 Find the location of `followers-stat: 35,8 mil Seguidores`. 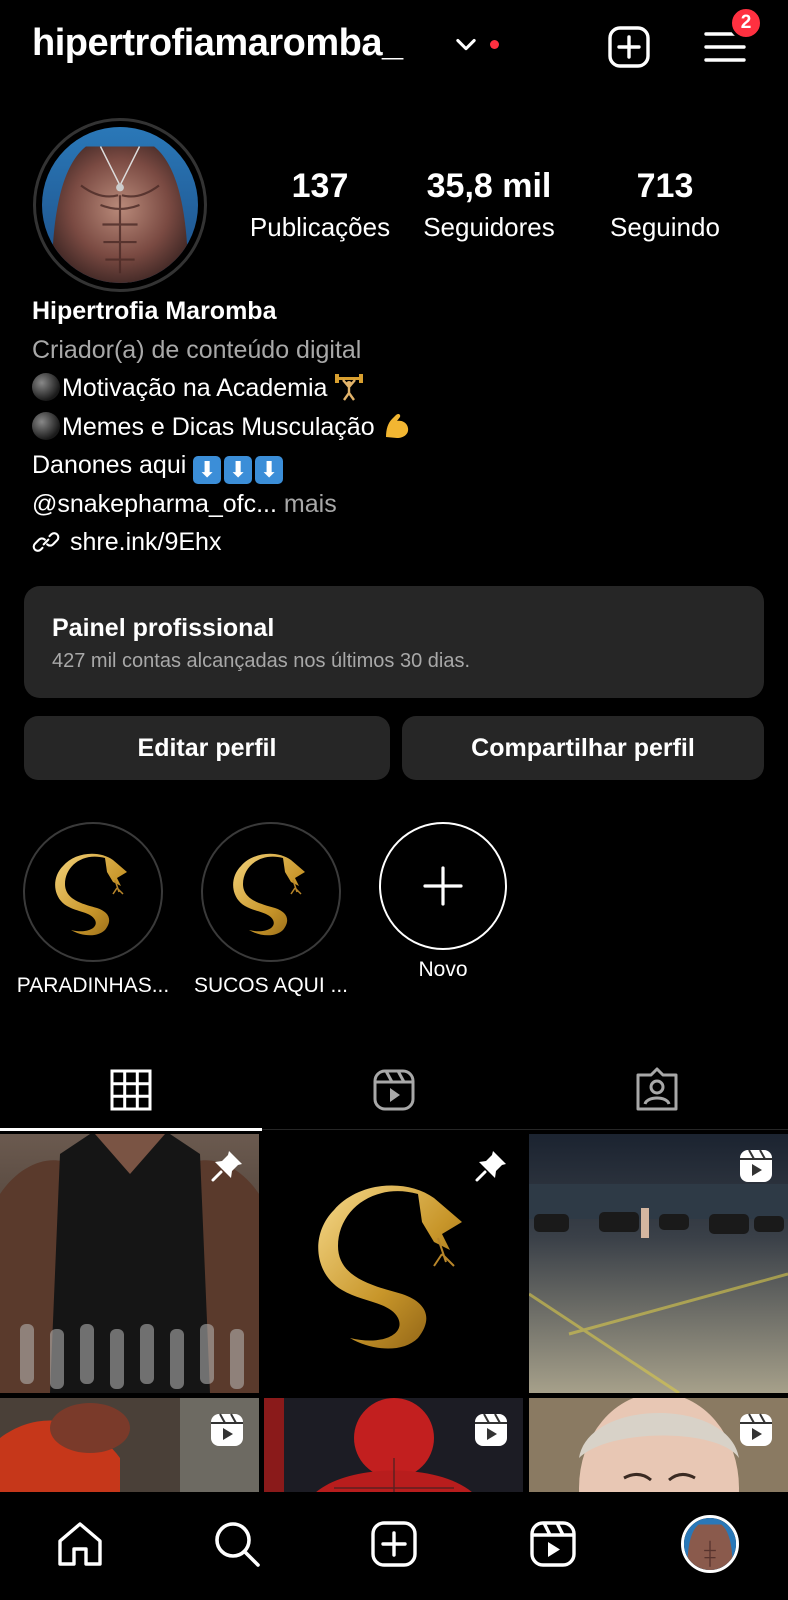

followers-stat: 35,8 mil Seguidores is located at coordinates (489, 205).